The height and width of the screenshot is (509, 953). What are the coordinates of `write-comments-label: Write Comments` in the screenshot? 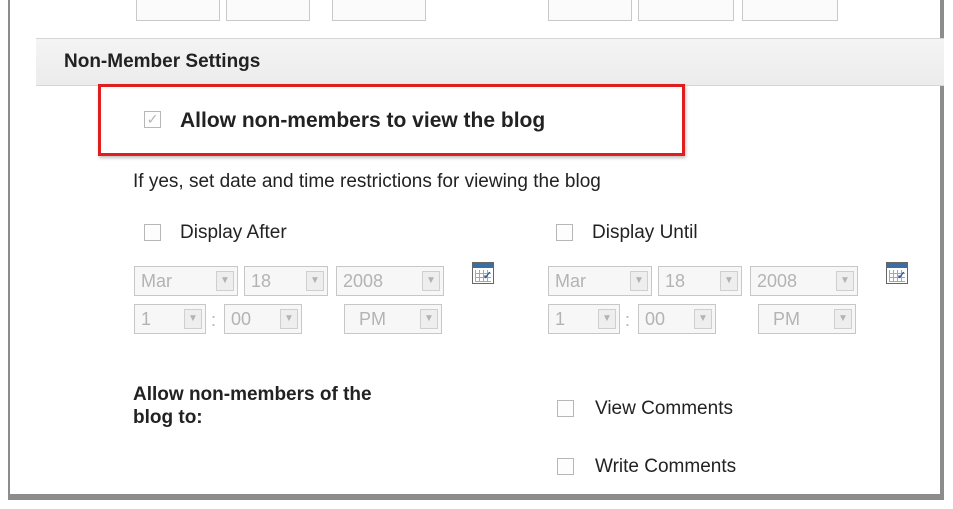 It's located at (666, 466).